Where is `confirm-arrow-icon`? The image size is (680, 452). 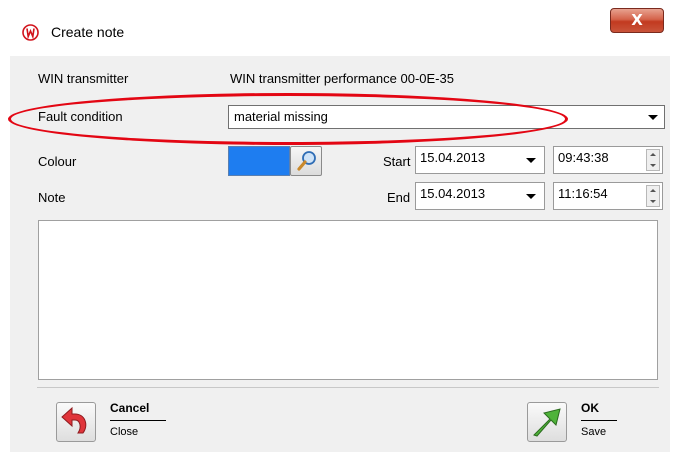 confirm-arrow-icon is located at coordinates (547, 422).